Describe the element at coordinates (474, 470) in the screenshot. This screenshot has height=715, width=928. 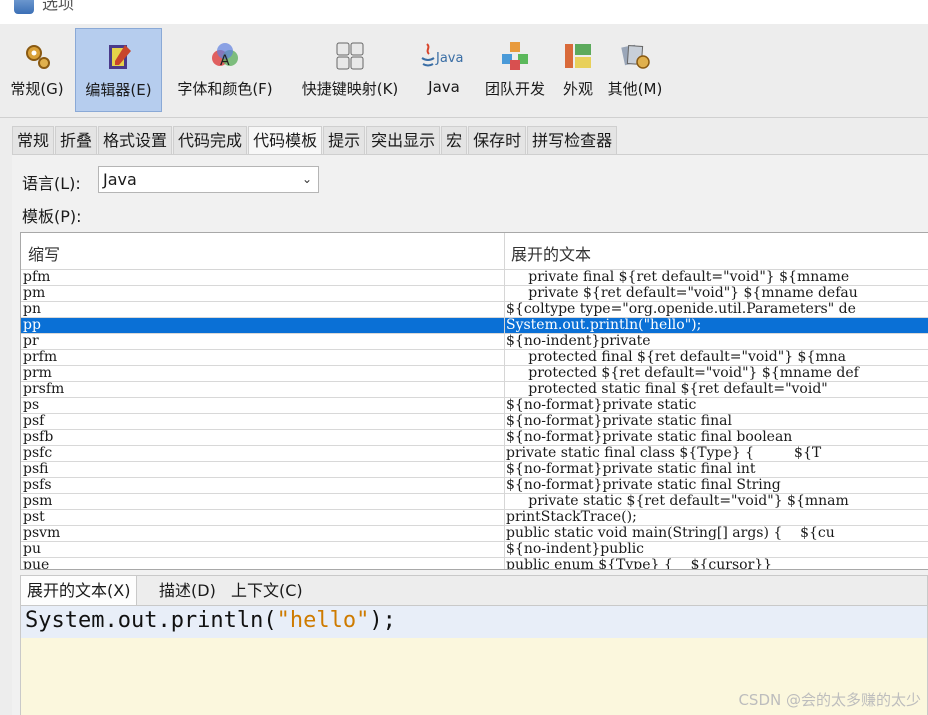
I see `table-row: psfi ${no-format}private static final int` at that location.